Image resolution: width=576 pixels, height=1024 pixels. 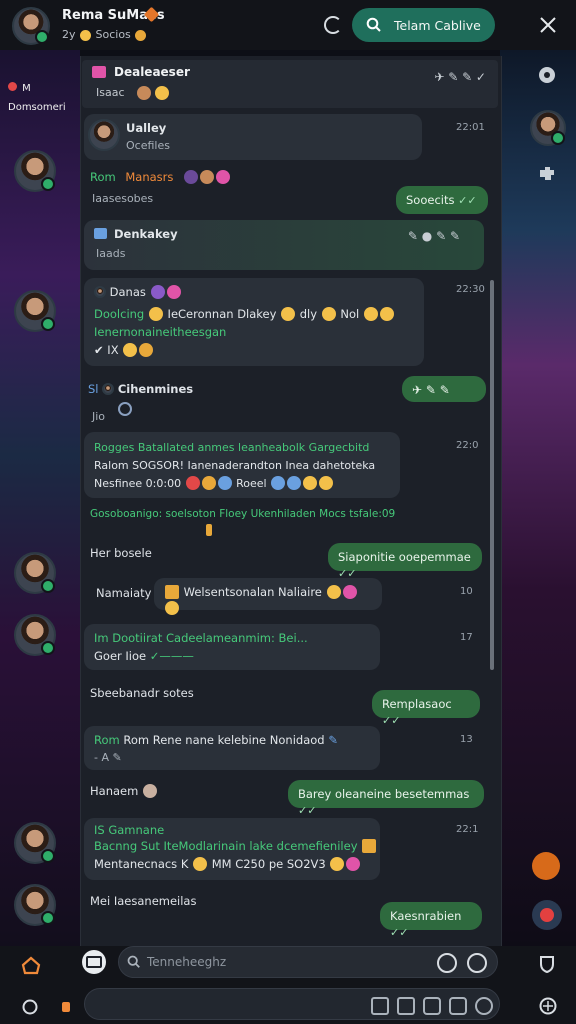 What do you see at coordinates (444, 389) in the screenshot?
I see `reaction-bubble: ✈ ✎ ✎` at bounding box center [444, 389].